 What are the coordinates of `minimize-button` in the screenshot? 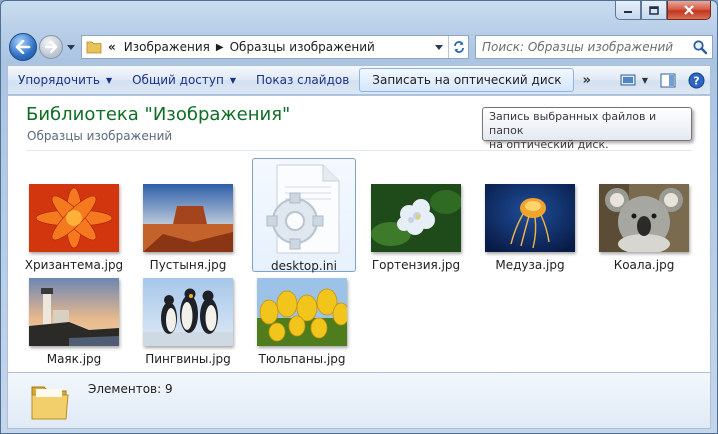 It's located at (628, 10).